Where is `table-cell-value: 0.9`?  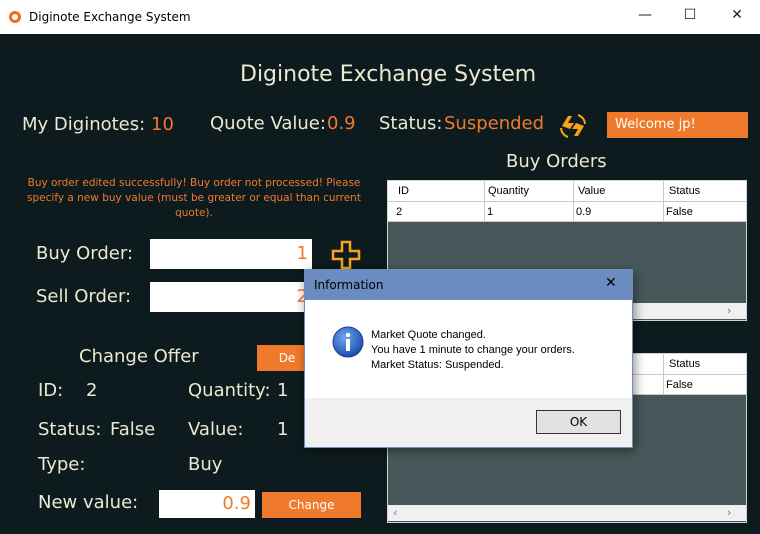 table-cell-value: 0.9 is located at coordinates (583, 212).